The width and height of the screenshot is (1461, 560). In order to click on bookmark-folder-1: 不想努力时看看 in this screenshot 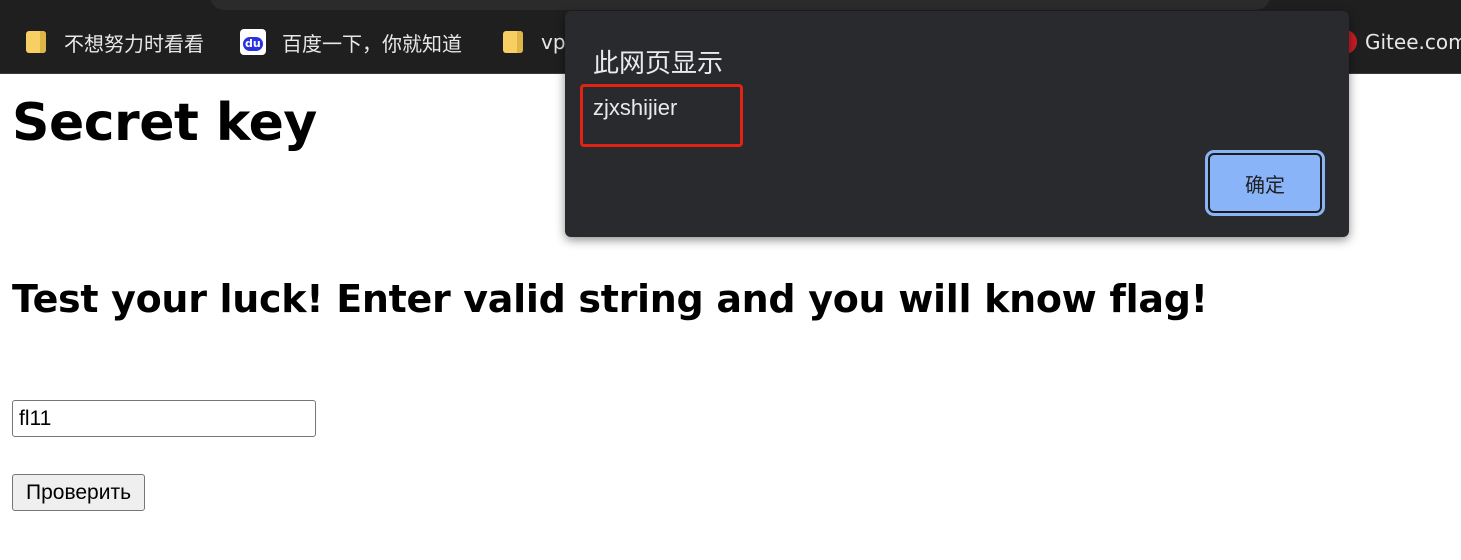, I will do `click(115, 42)`.